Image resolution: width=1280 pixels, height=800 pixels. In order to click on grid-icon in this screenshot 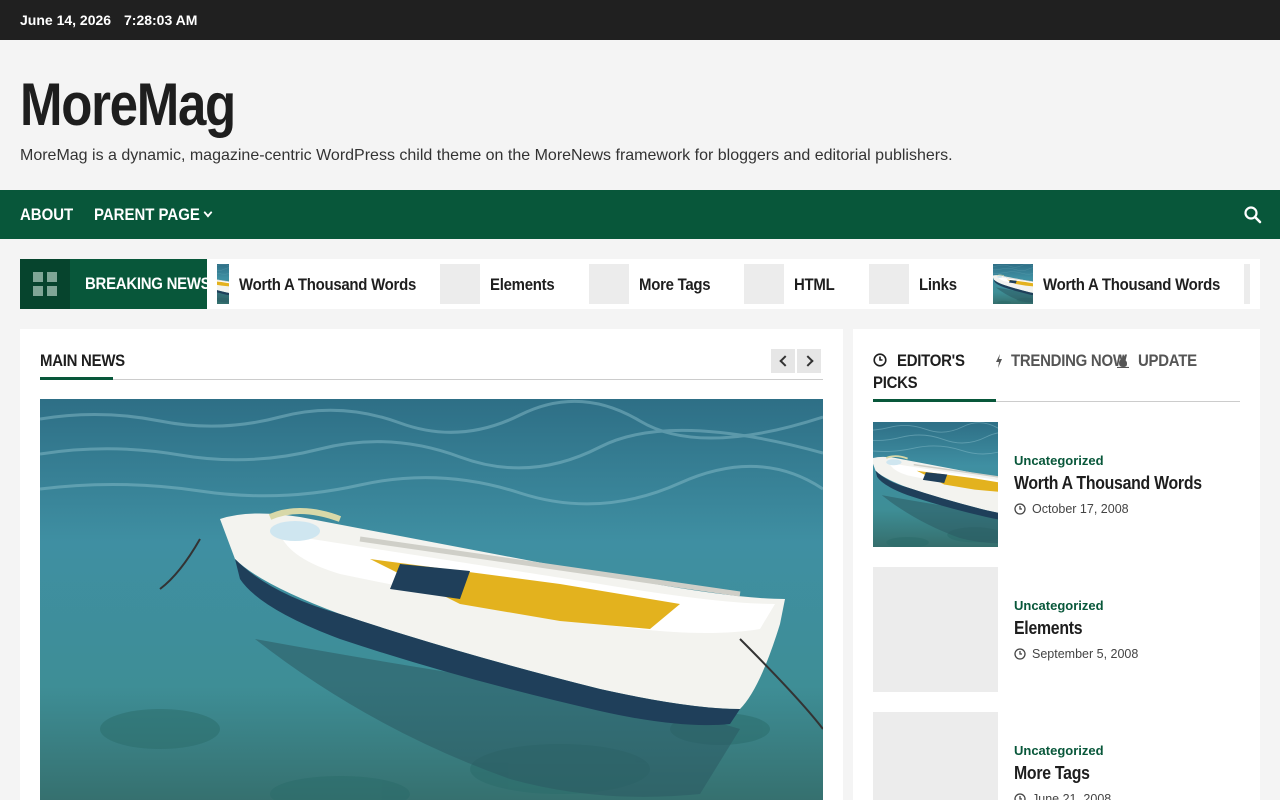, I will do `click(45, 284)`.